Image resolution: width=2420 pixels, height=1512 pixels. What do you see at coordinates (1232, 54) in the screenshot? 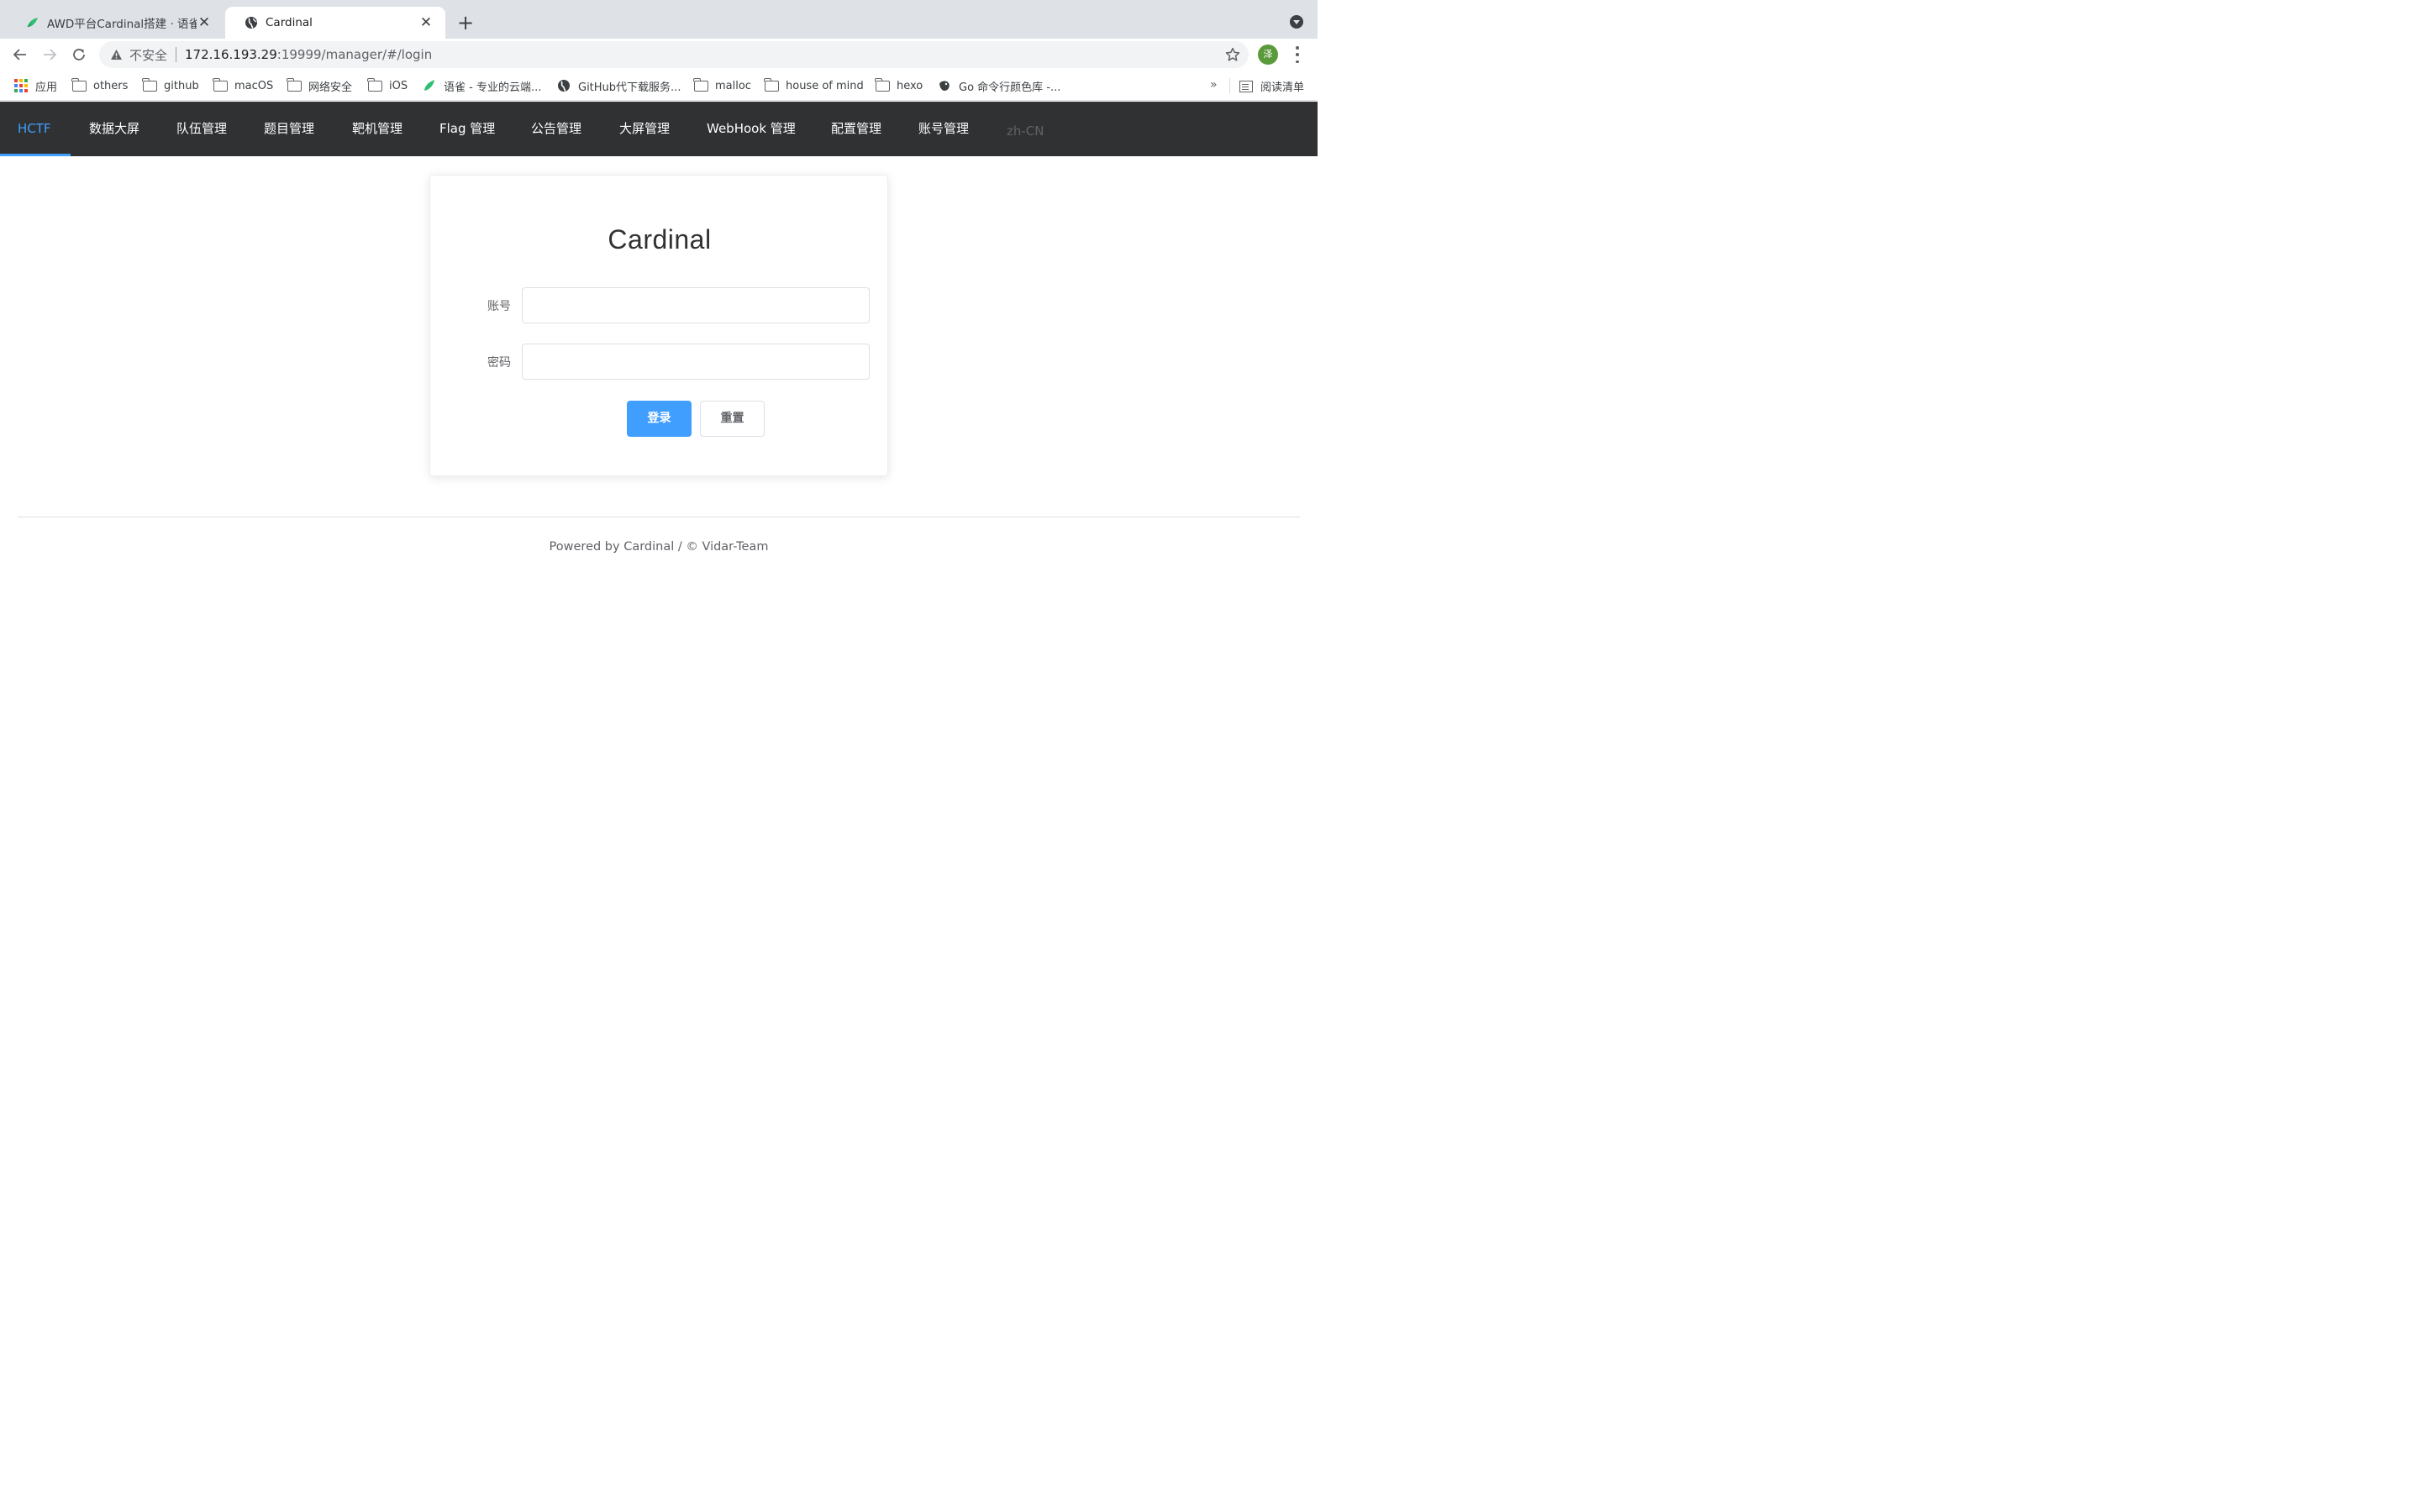
I see `bookmark-star-icon` at bounding box center [1232, 54].